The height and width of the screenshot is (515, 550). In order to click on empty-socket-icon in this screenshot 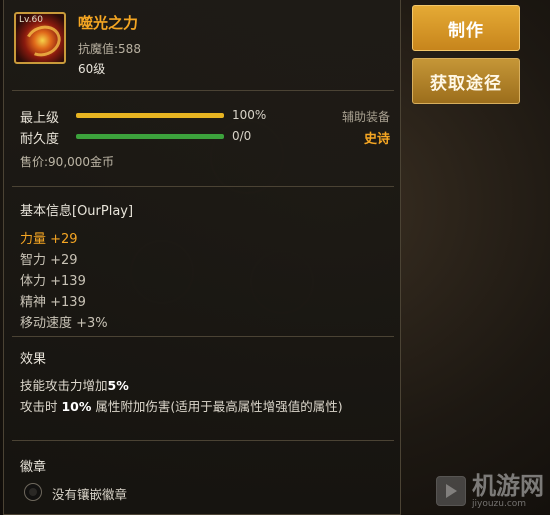, I will do `click(33, 492)`.